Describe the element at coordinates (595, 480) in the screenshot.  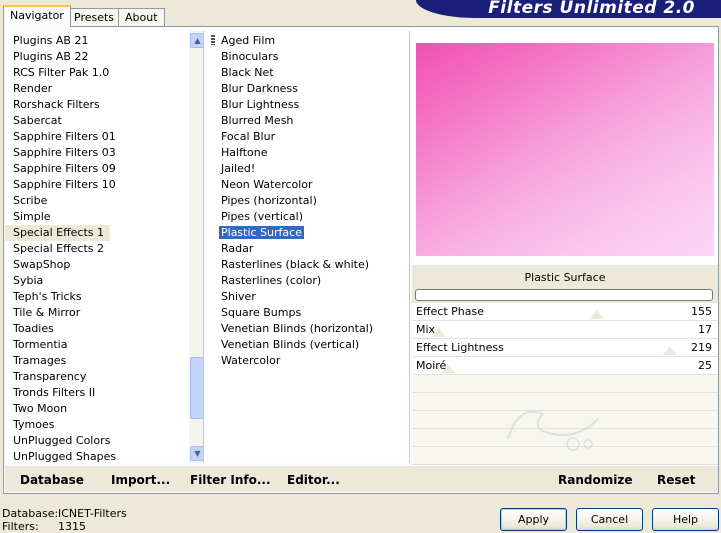
I see `randomize-button: Randomize` at that location.